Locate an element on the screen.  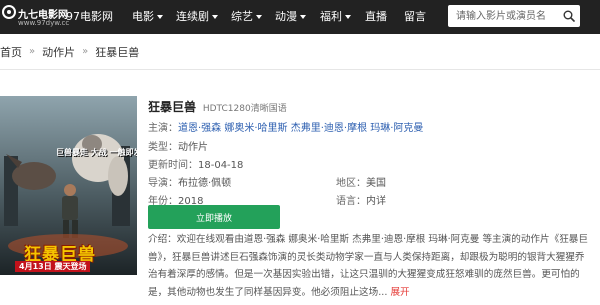
nav-movies: 电影 is located at coordinates (154, 17).